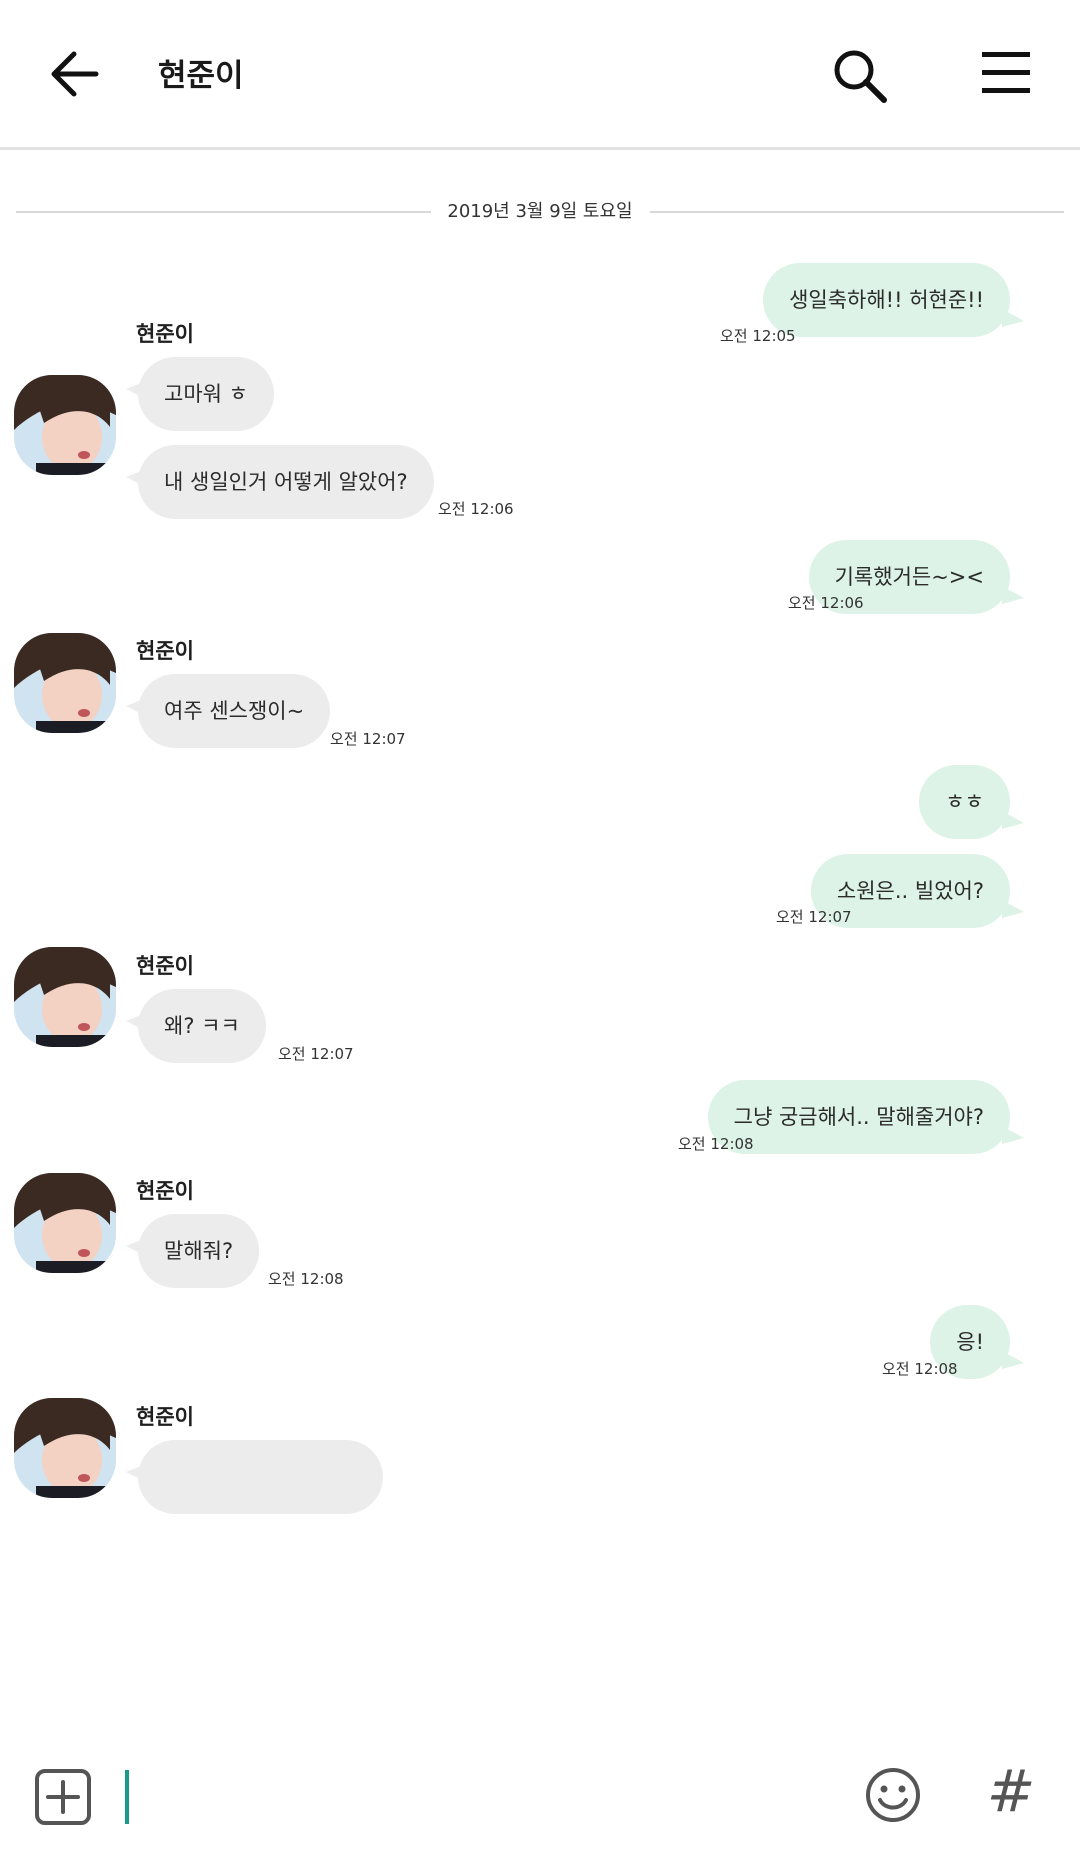 The height and width of the screenshot is (1857, 1080). Describe the element at coordinates (540, 75) in the screenshot. I see `chat-header: 현준이` at that location.